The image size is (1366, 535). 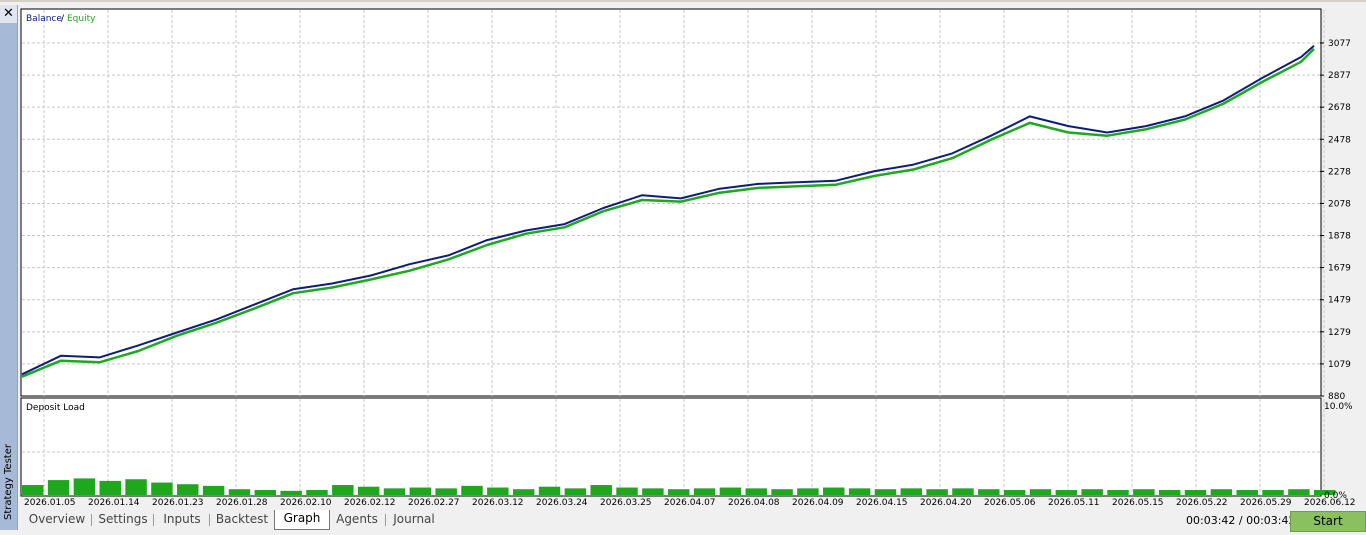 I want to click on x-tick-label: 2026.06.12, so click(x=1330, y=503).